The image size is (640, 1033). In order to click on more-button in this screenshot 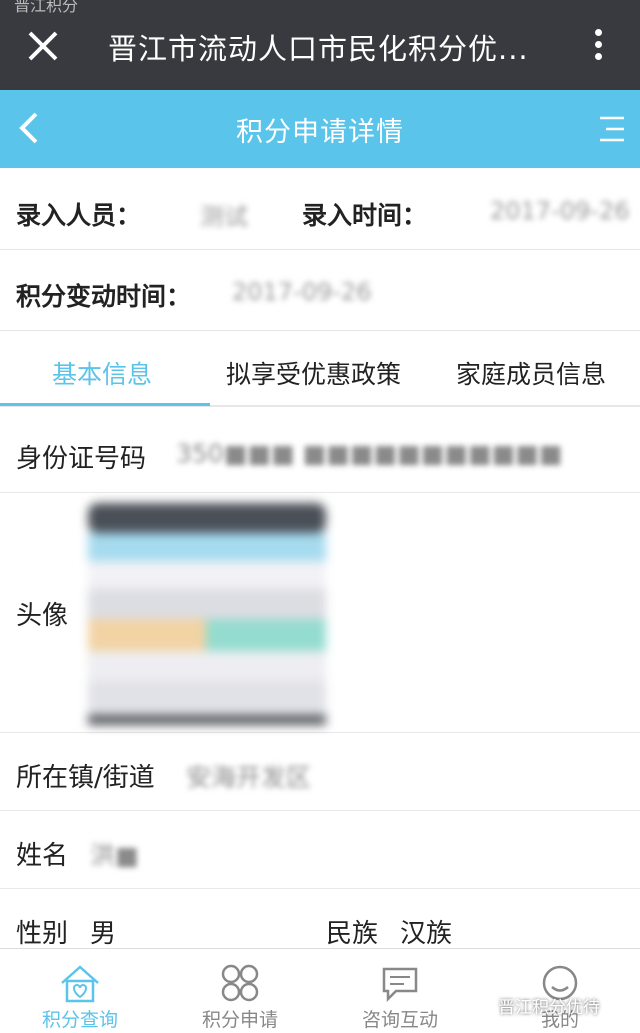, I will do `click(598, 47)`.